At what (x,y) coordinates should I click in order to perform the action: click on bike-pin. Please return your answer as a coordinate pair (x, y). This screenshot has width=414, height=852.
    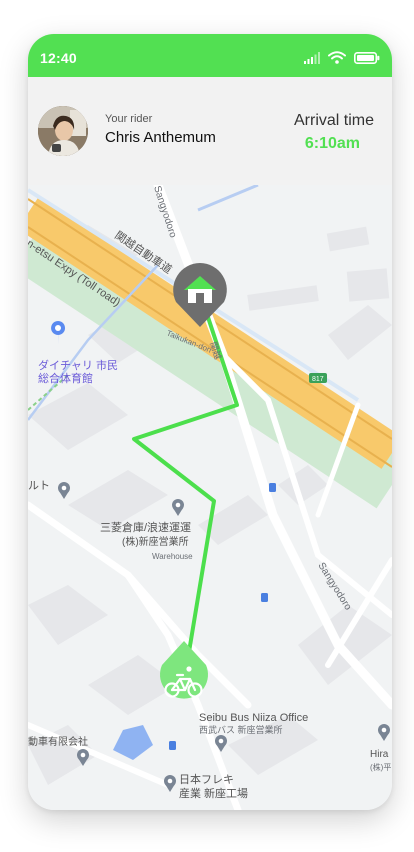
    Looking at the image, I should click on (184, 670).